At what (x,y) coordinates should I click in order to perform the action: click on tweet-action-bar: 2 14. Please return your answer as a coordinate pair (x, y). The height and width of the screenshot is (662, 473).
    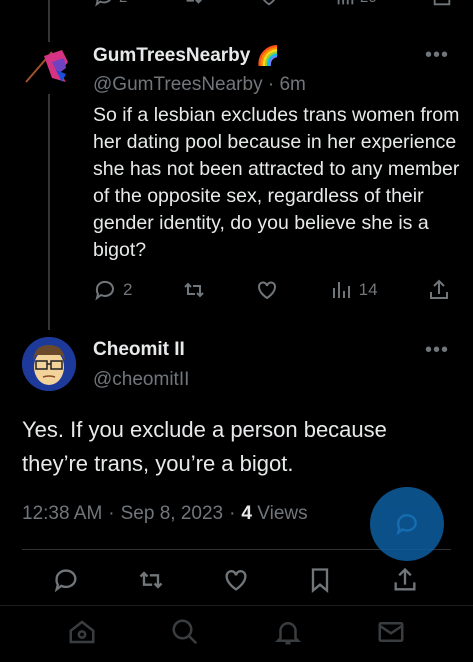
    Looking at the image, I should click on (272, 290).